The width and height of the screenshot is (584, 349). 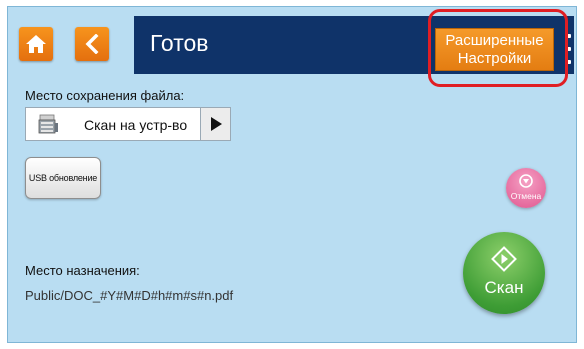 I want to click on advanced-settings-label-line2: Настройки, so click(x=494, y=58).